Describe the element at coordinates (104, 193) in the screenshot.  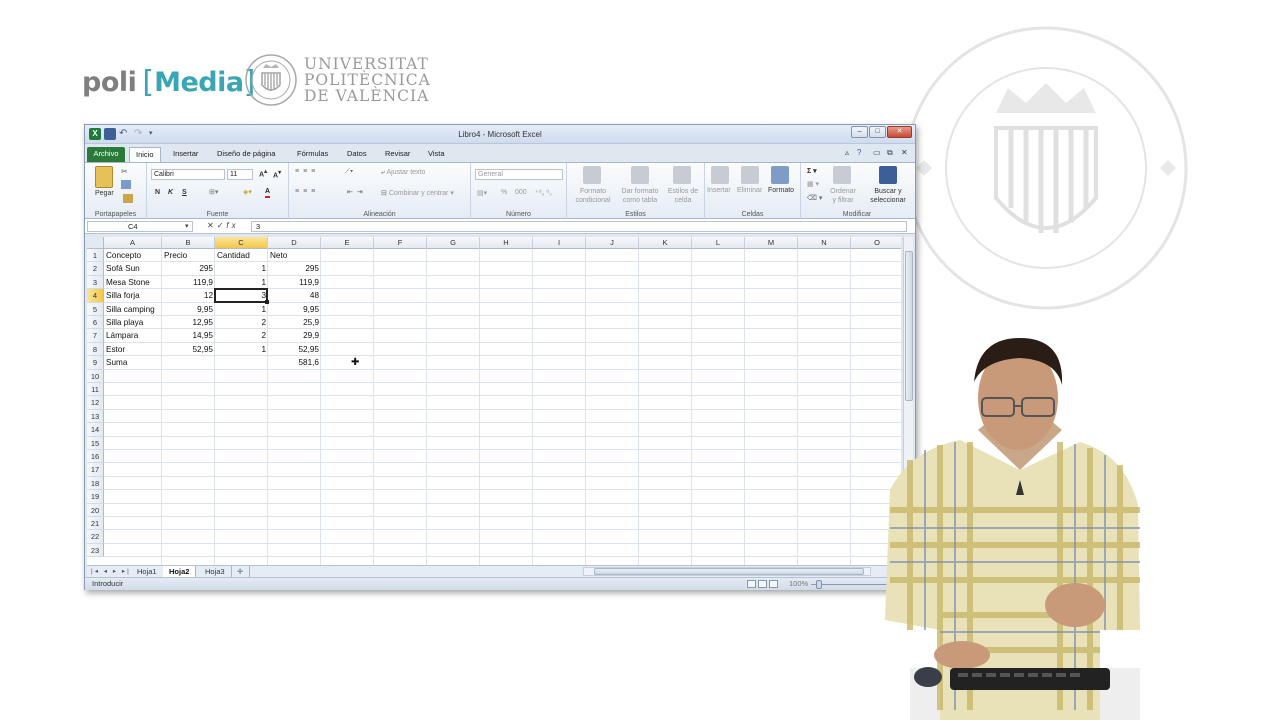
I see `paste-label: Pegar` at that location.